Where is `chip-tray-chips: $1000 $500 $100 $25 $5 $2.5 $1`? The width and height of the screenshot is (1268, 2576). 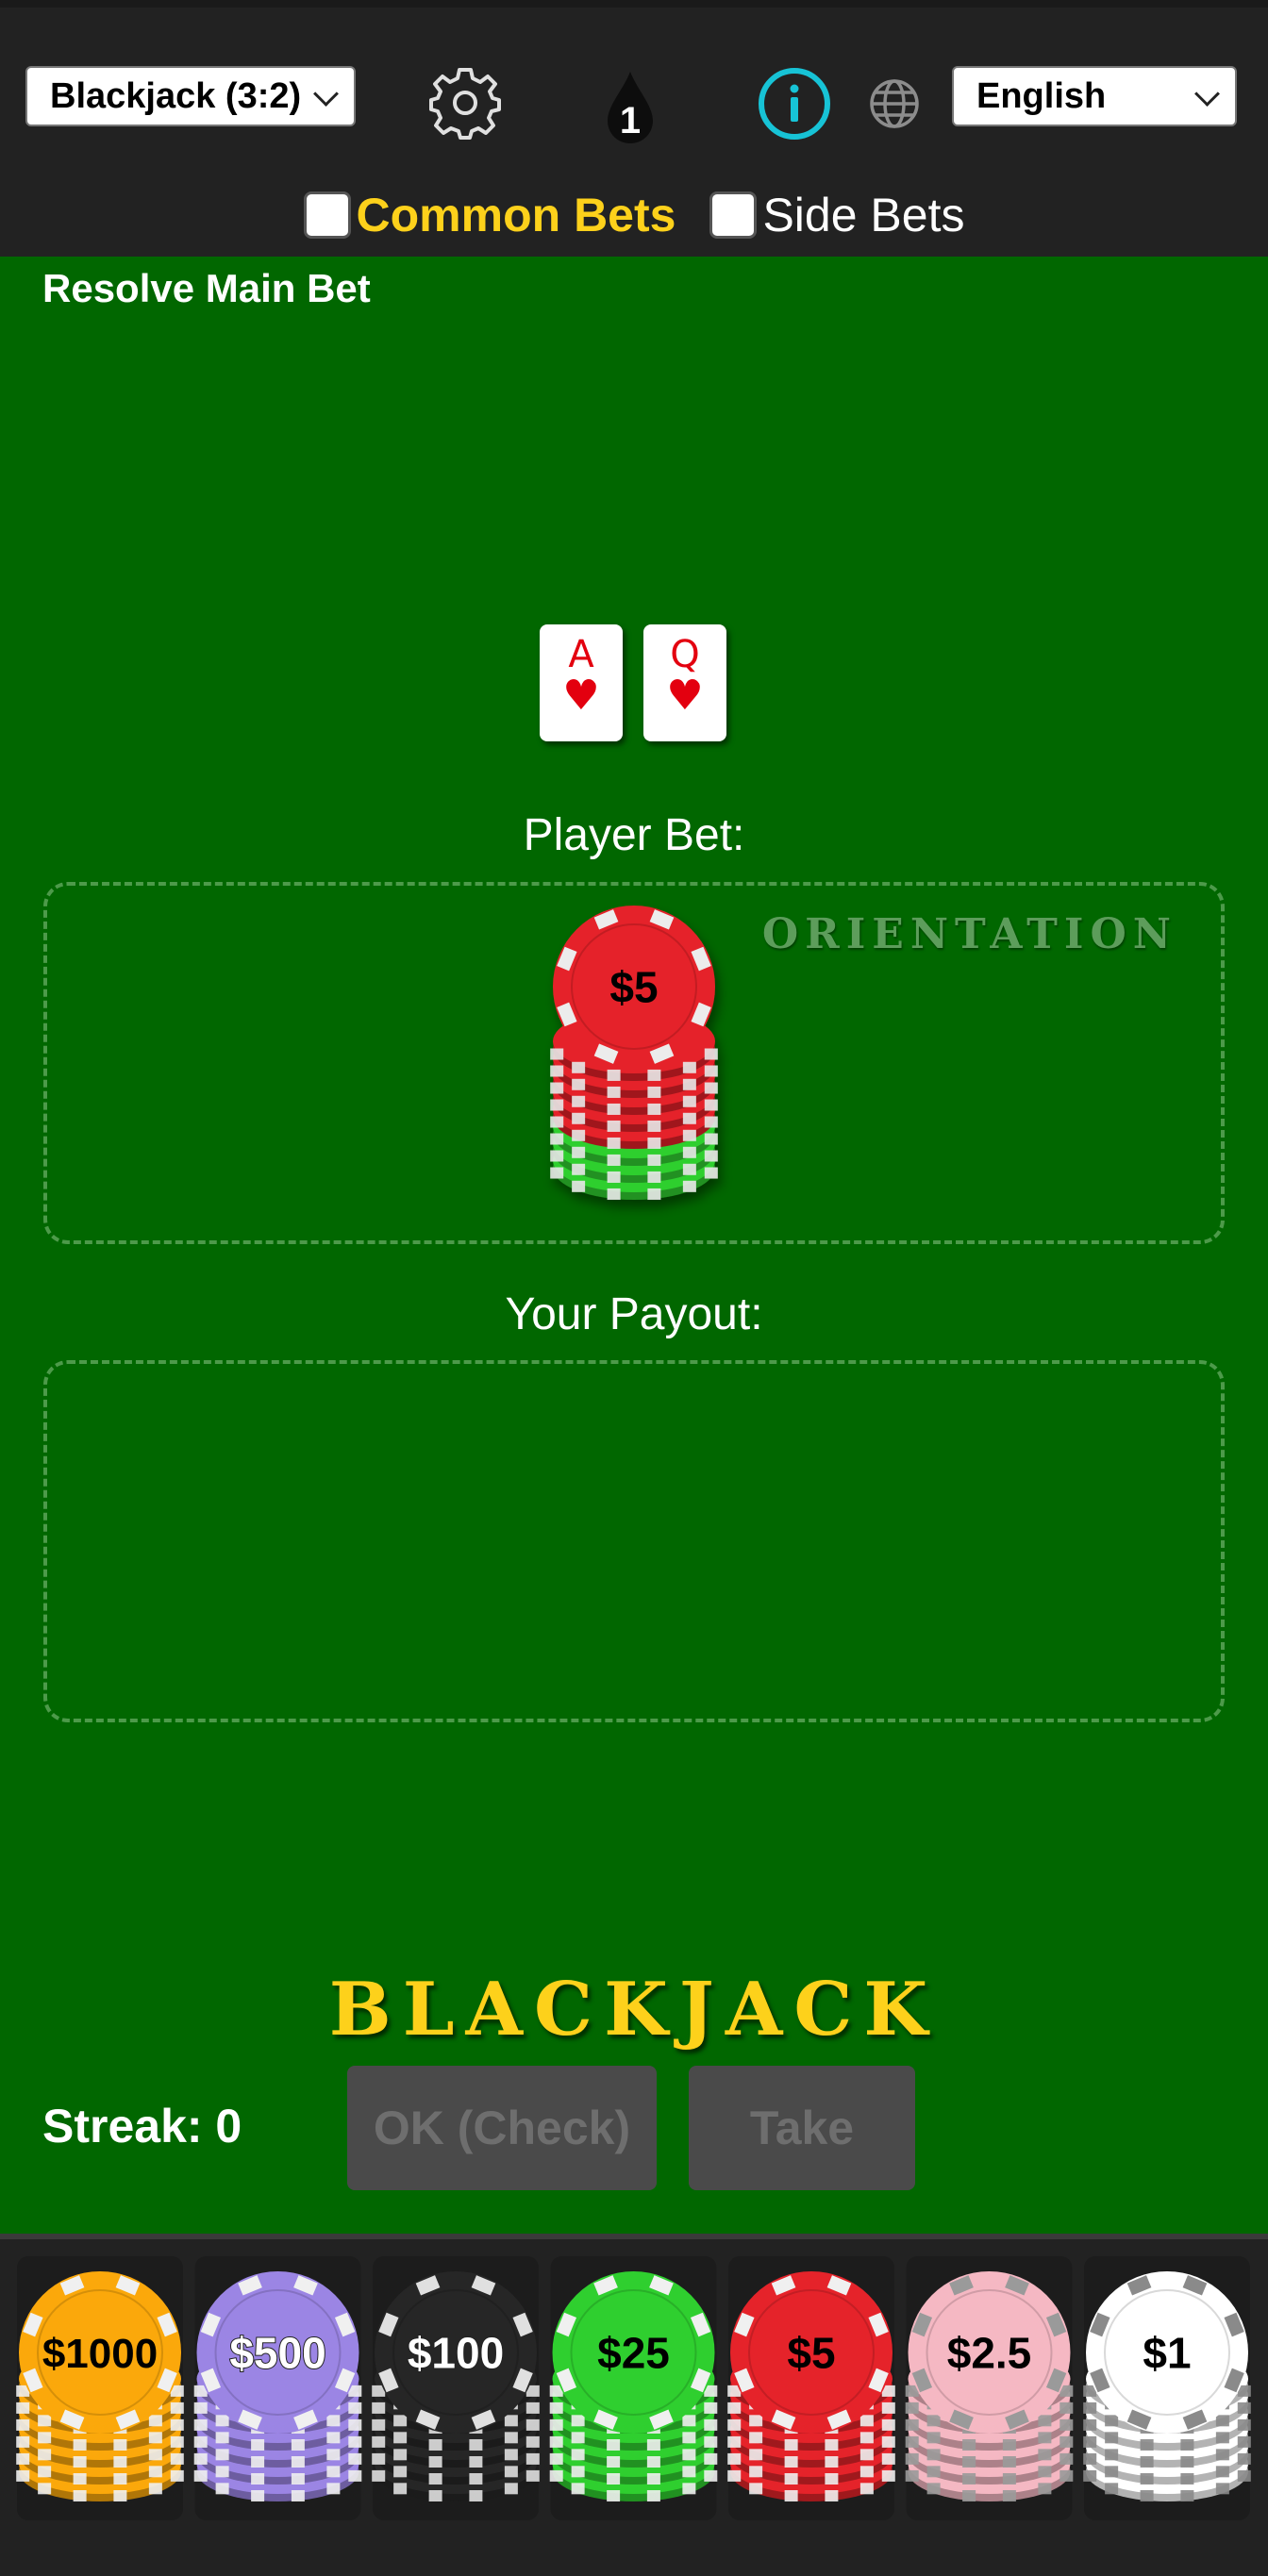 chip-tray-chips: $1000 $500 $100 $25 $5 $2.5 $1 is located at coordinates (633, 2388).